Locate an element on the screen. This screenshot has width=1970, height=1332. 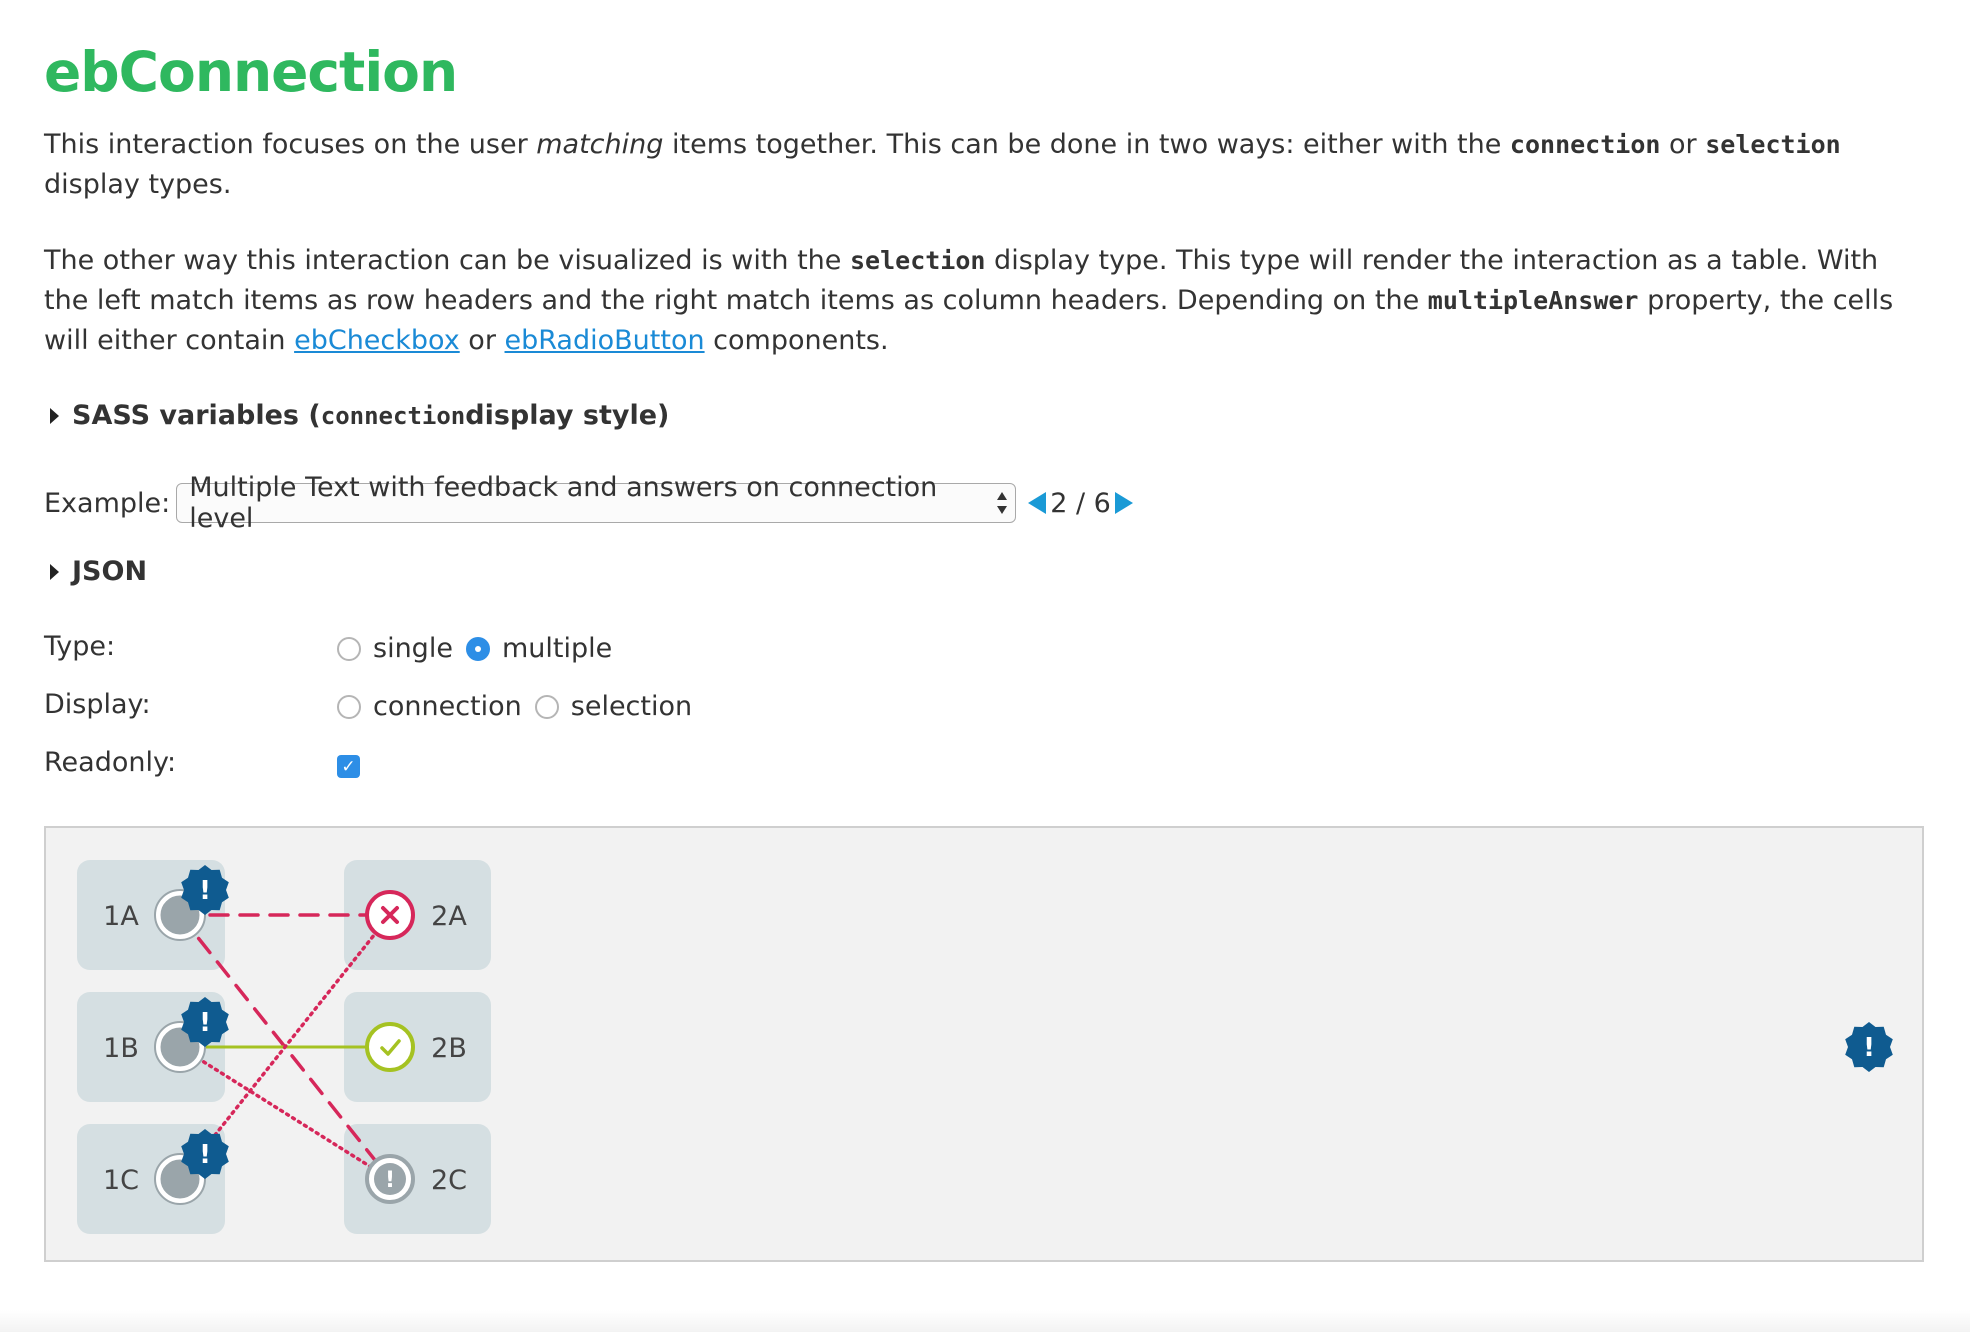
display-connection-label: connection is located at coordinates (447, 706).